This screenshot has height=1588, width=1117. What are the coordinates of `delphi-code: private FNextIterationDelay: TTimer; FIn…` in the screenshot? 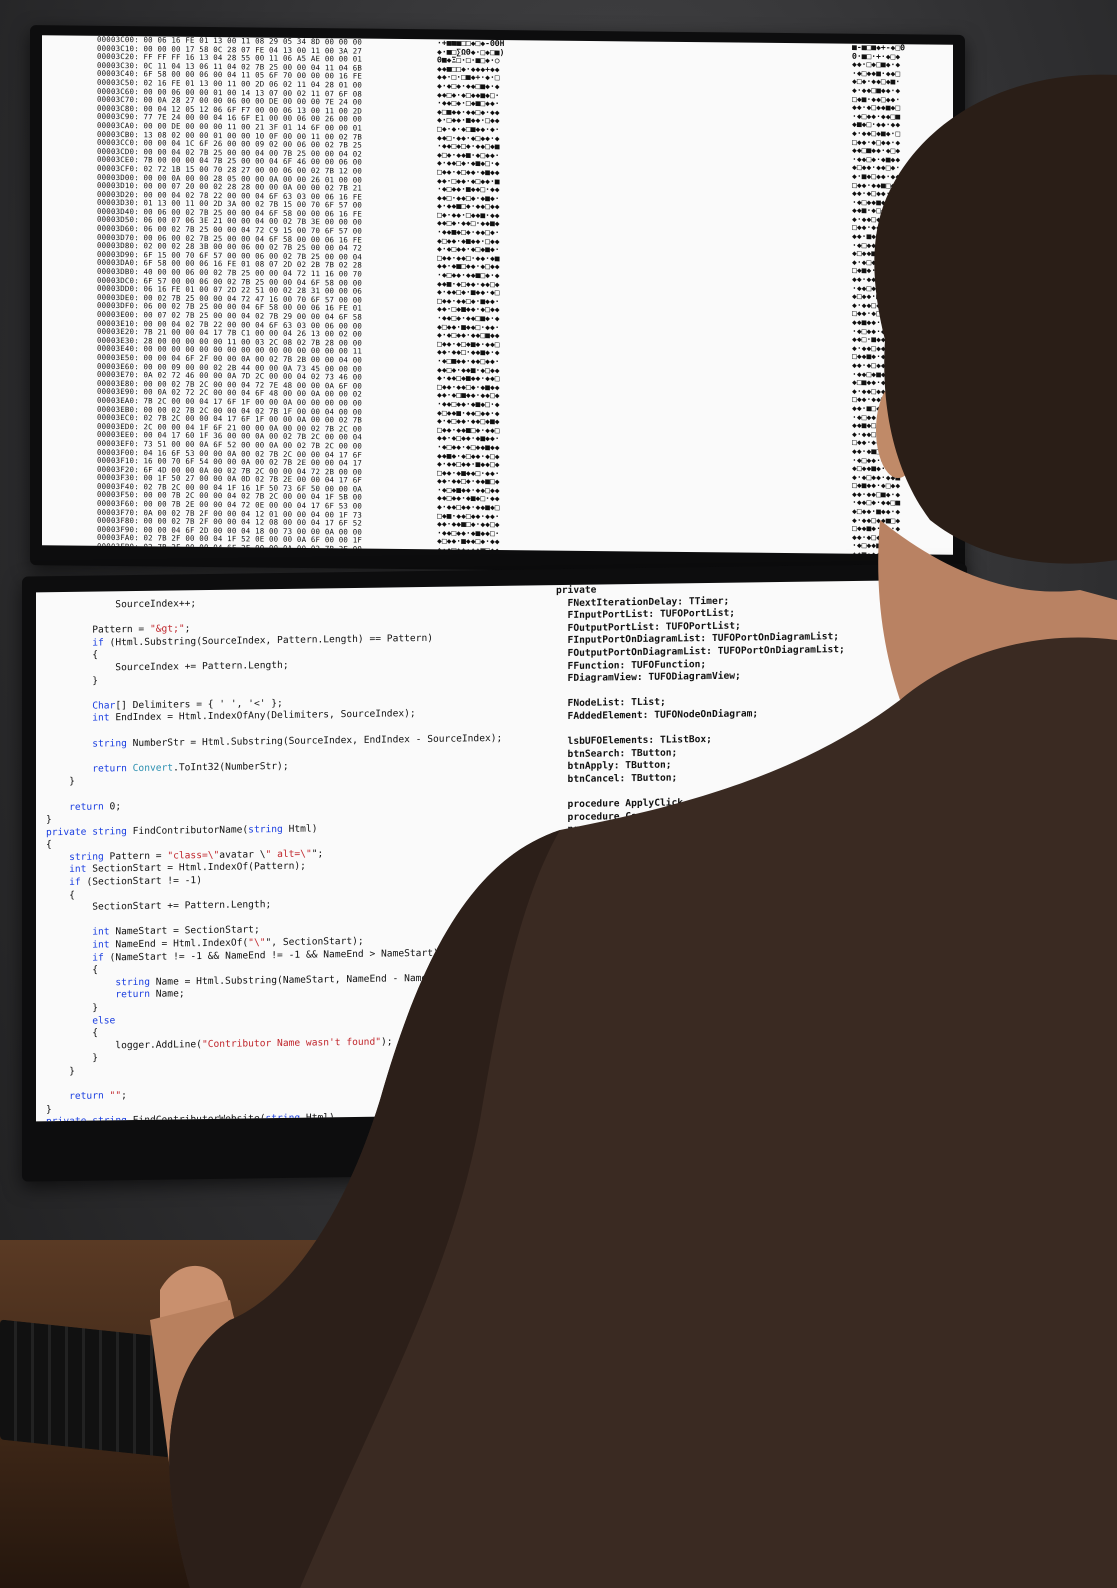 It's located at (756, 734).